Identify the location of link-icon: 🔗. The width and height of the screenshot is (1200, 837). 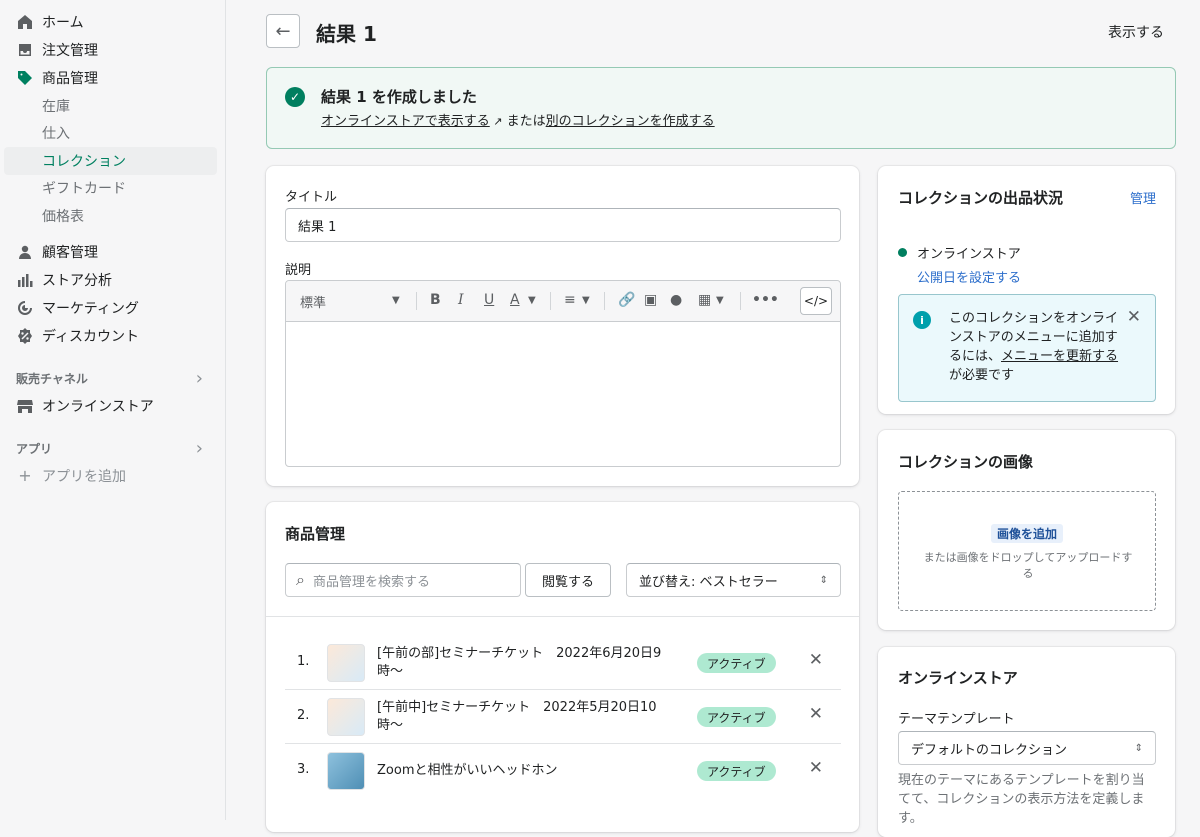
(626, 300).